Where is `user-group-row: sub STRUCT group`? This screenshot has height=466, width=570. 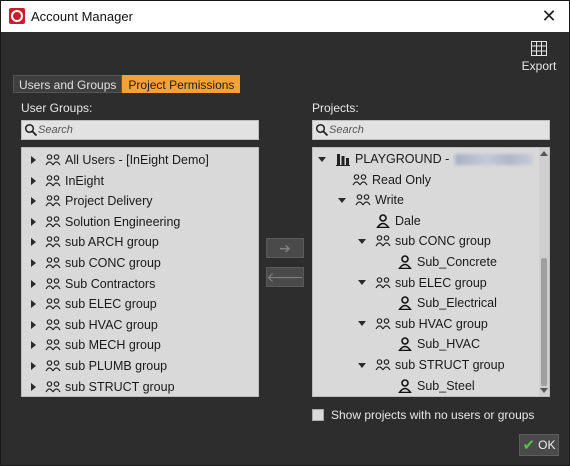 user-group-row: sub STRUCT group is located at coordinates (103, 386).